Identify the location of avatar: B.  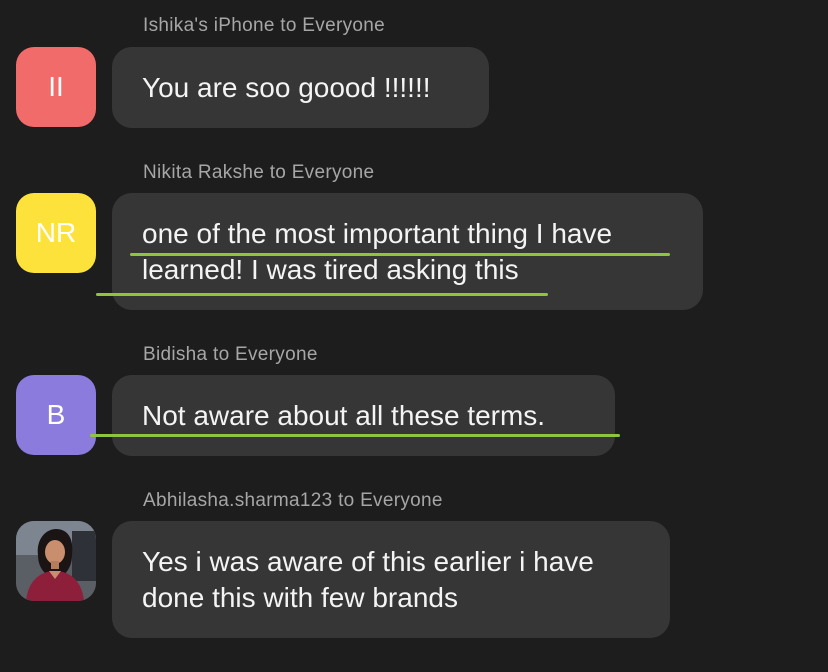
(56, 415).